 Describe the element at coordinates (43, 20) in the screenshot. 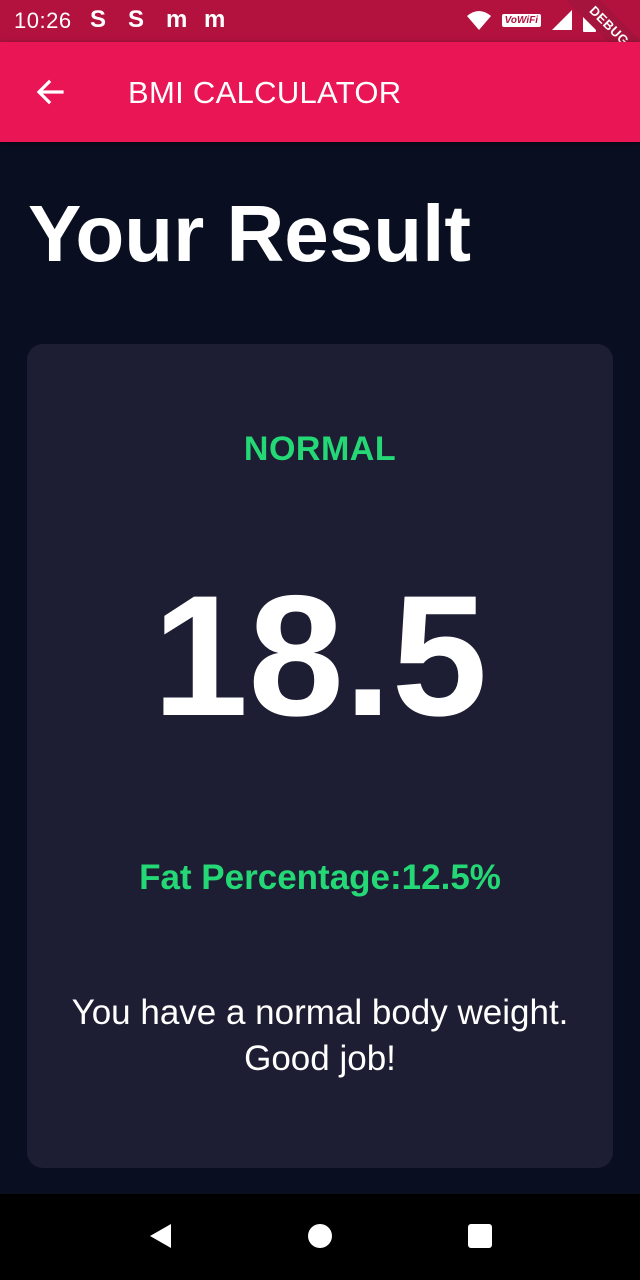

I see `status-time: 10:26` at that location.